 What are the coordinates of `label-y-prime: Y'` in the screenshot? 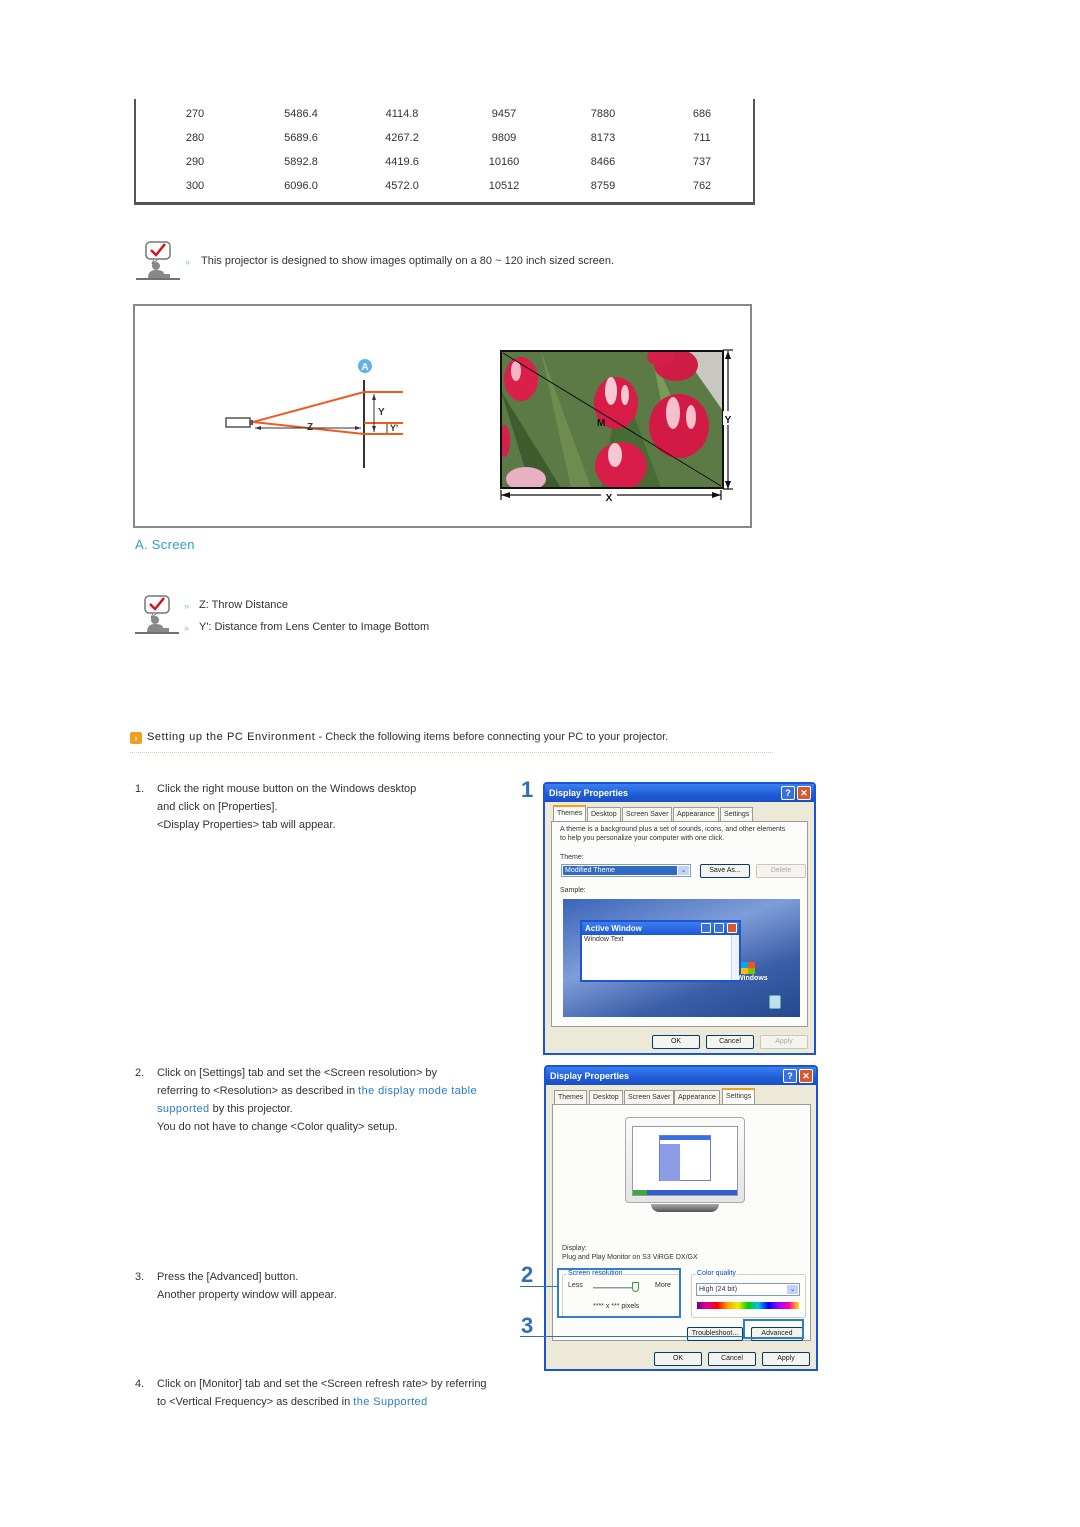 It's located at (394, 428).